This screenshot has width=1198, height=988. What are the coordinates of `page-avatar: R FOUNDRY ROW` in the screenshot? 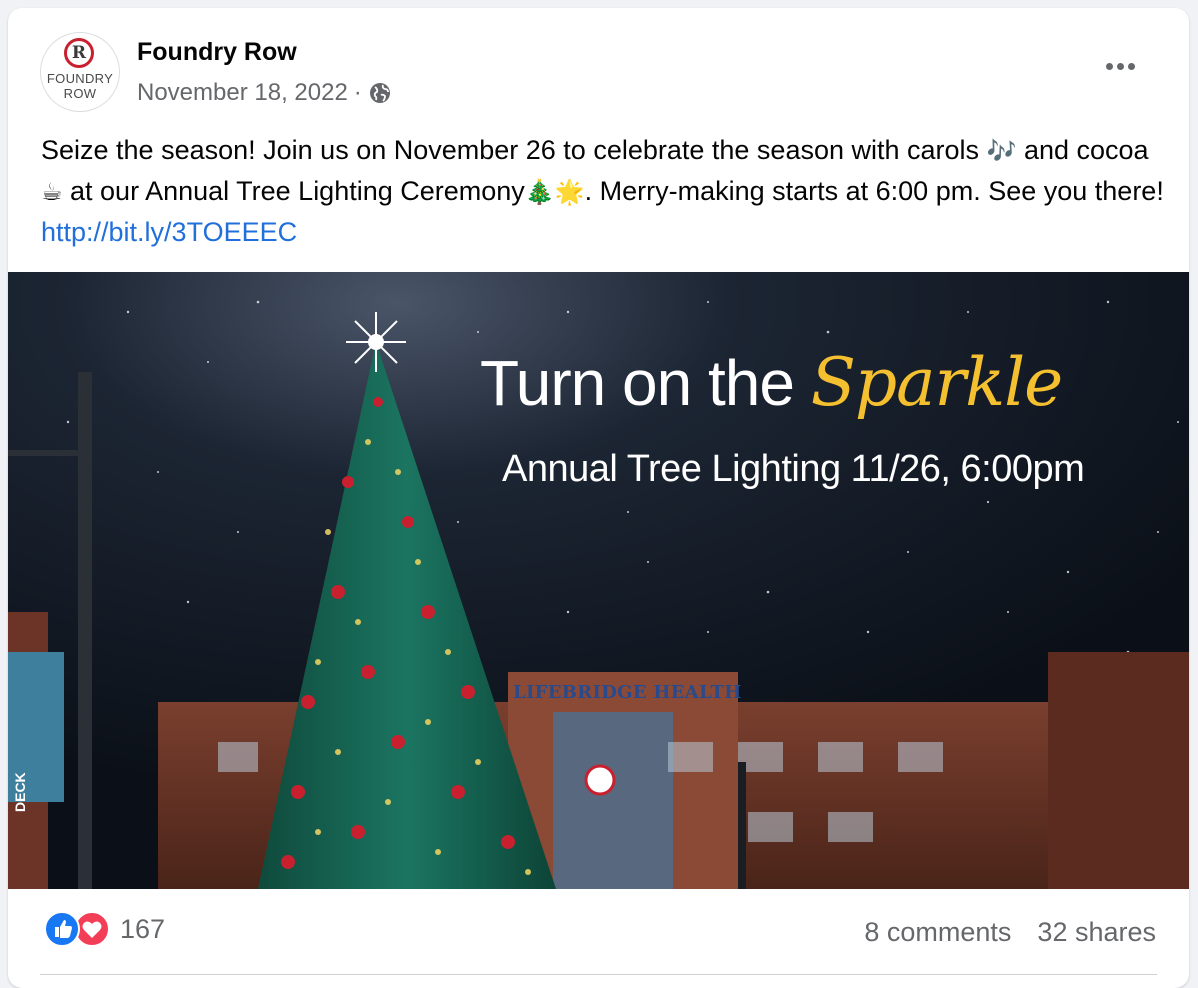 It's located at (80, 72).